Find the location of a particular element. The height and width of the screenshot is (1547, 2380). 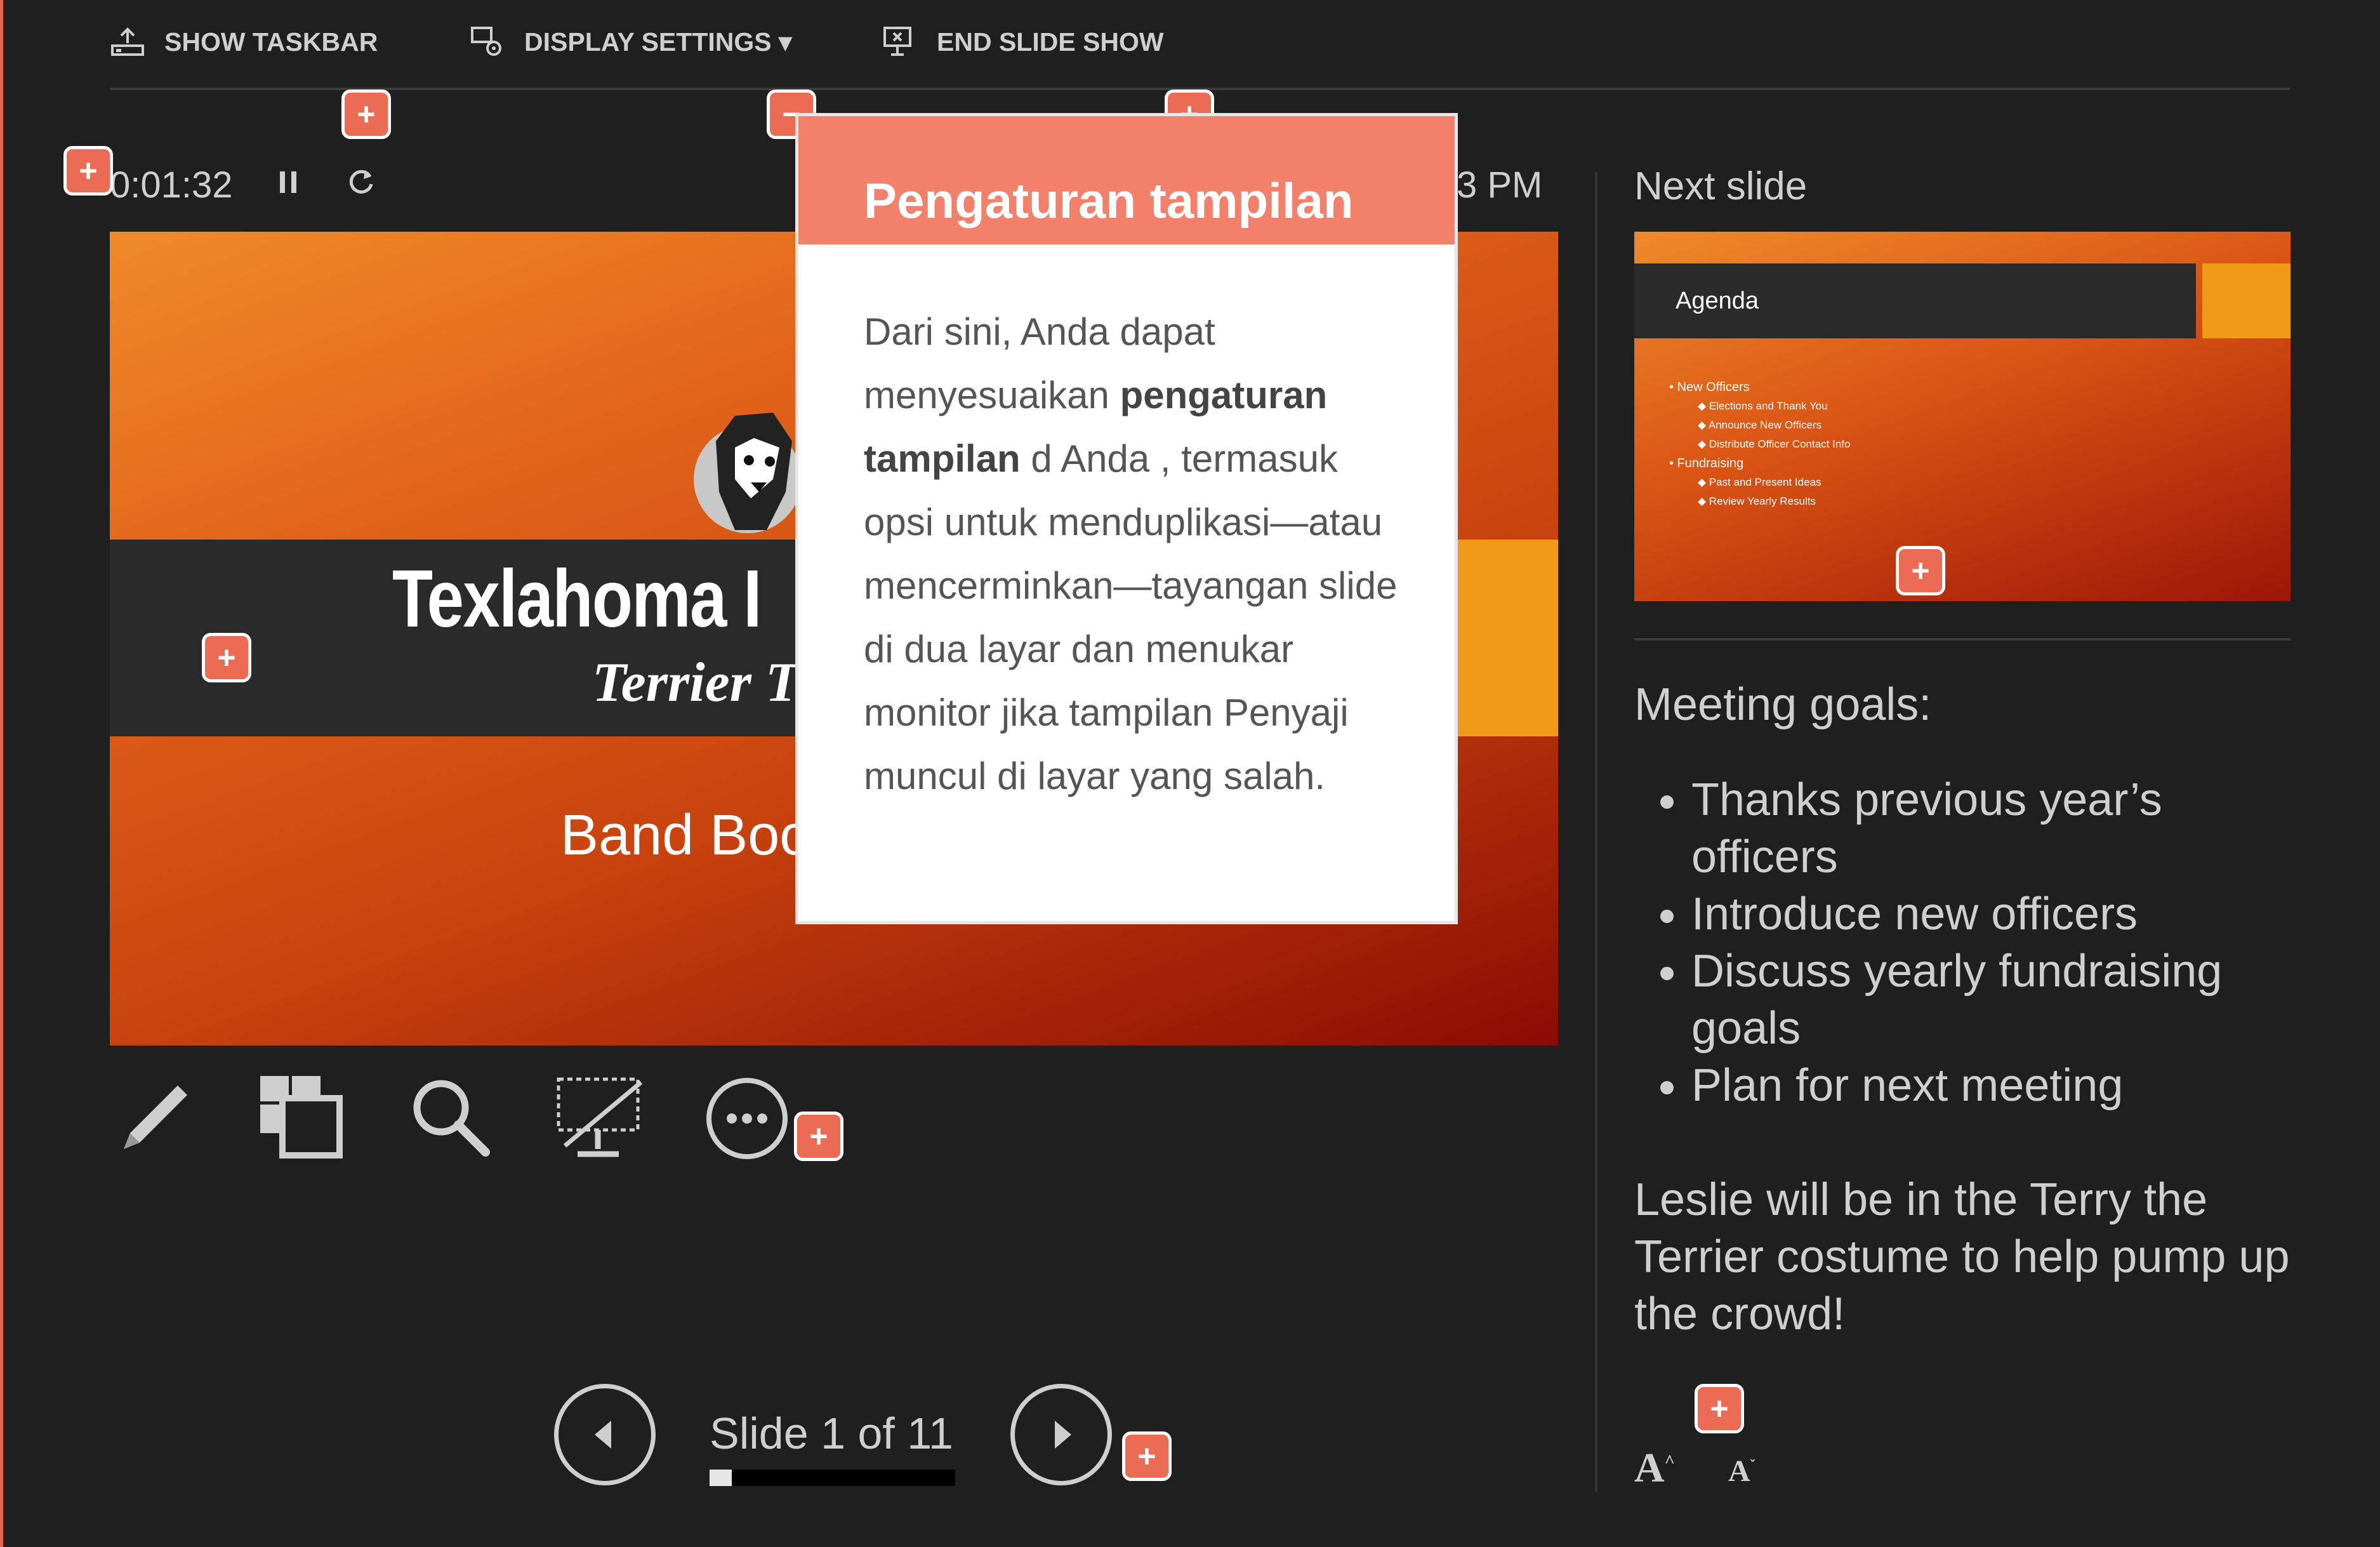

next-slide-label: Next slide is located at coordinates (1721, 186).